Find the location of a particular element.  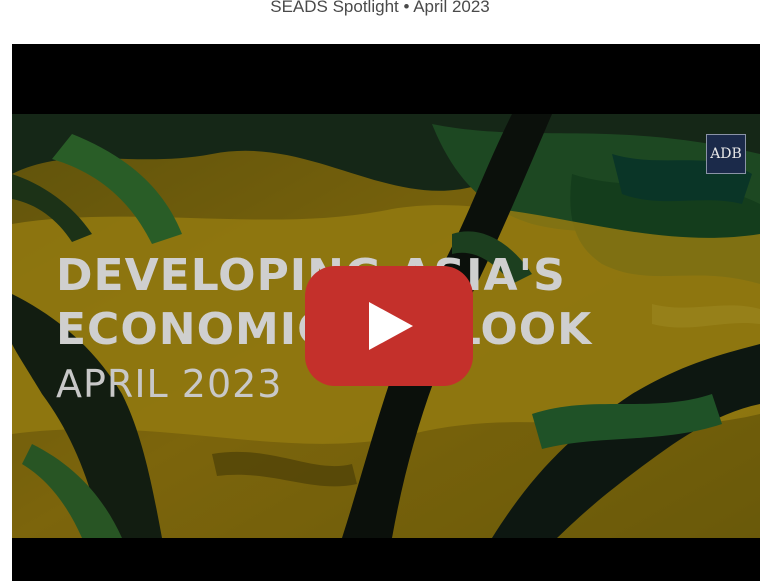

play-icon is located at coordinates (389, 326).